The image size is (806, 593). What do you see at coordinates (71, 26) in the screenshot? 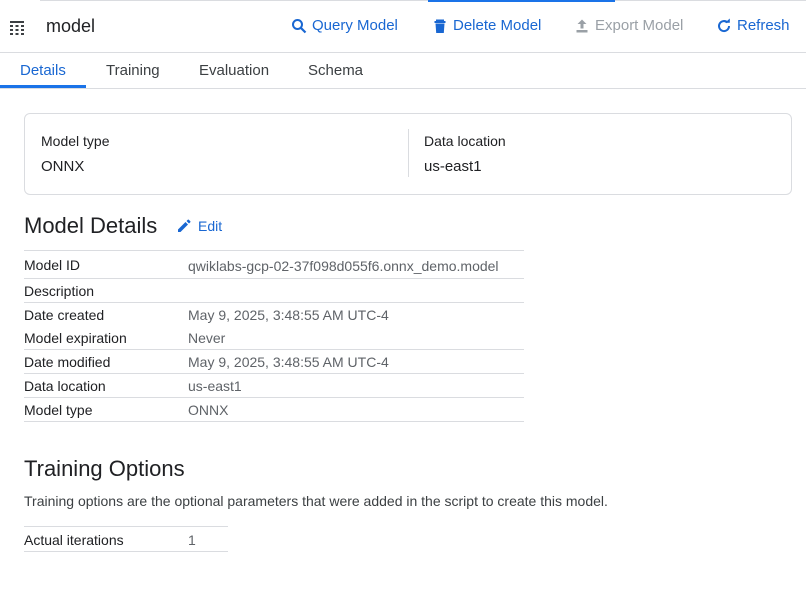
I see `page-title: model` at bounding box center [71, 26].